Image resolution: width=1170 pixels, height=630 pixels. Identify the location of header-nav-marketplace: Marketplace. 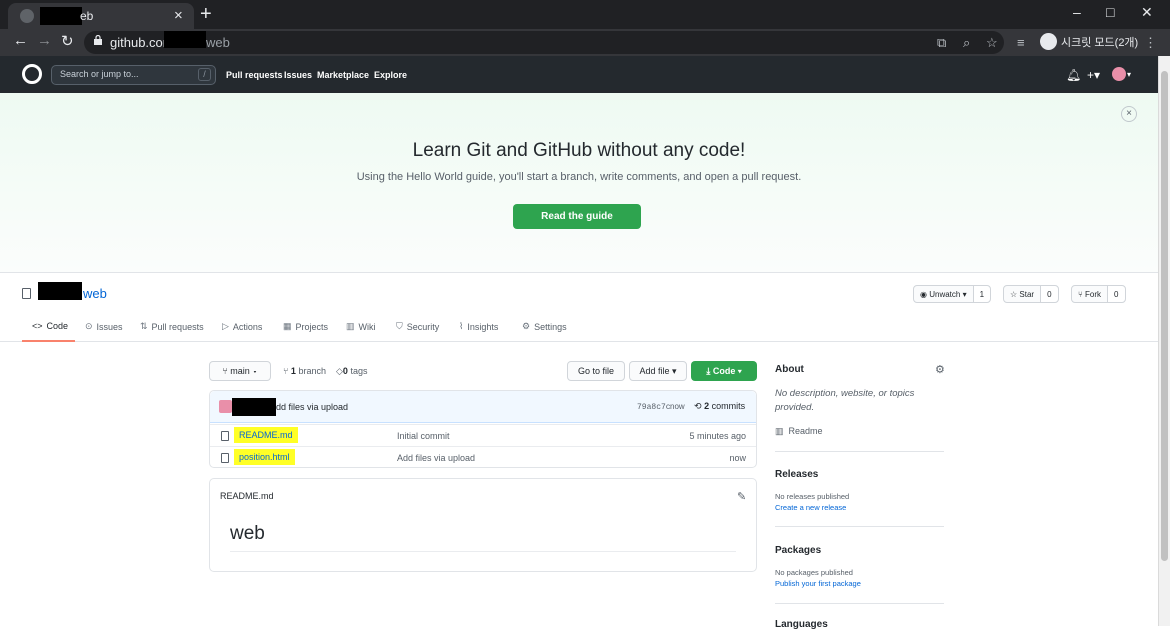
(343, 75).